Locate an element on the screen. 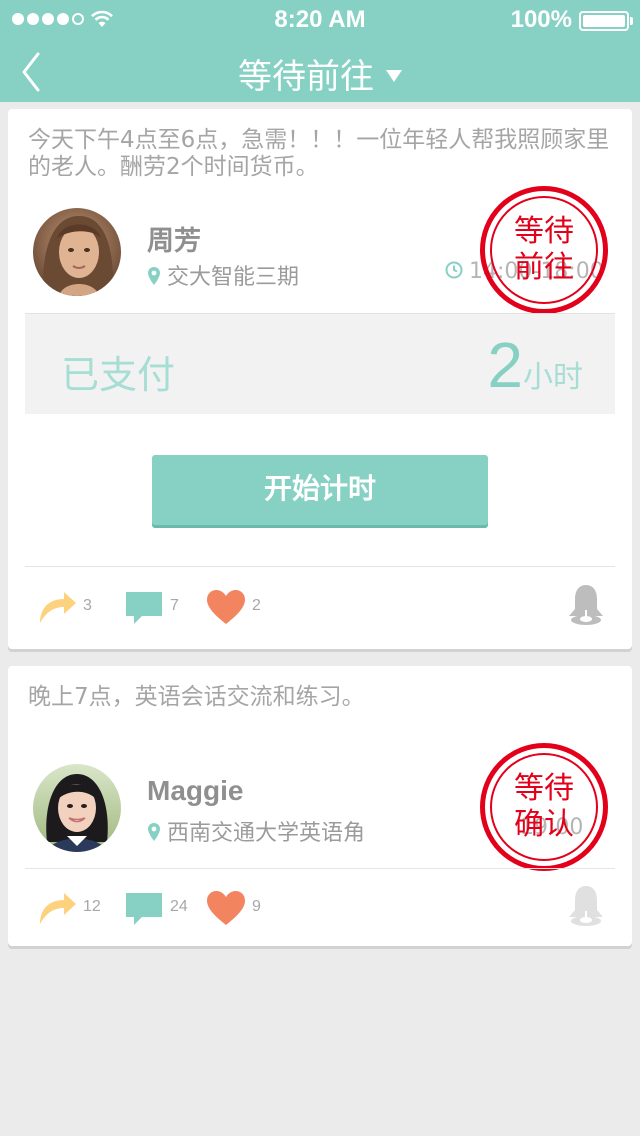  app-header: 8:20 AM 100% 等待前往 is located at coordinates (320, 51).